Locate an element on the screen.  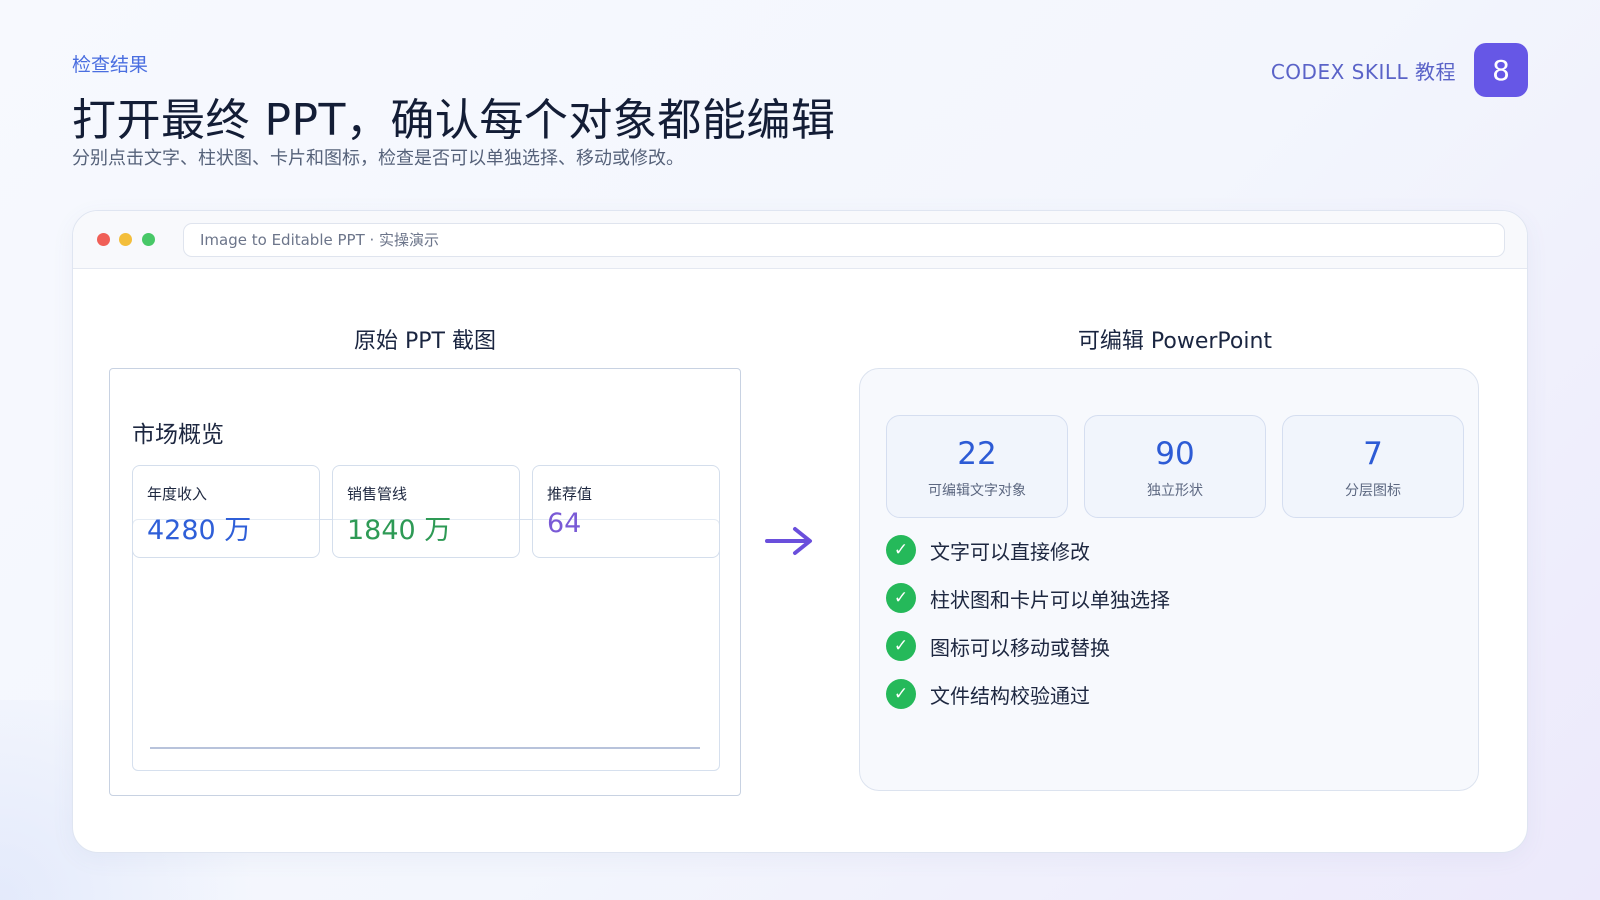
stat-card: 90 独立形状 is located at coordinates (1175, 466).